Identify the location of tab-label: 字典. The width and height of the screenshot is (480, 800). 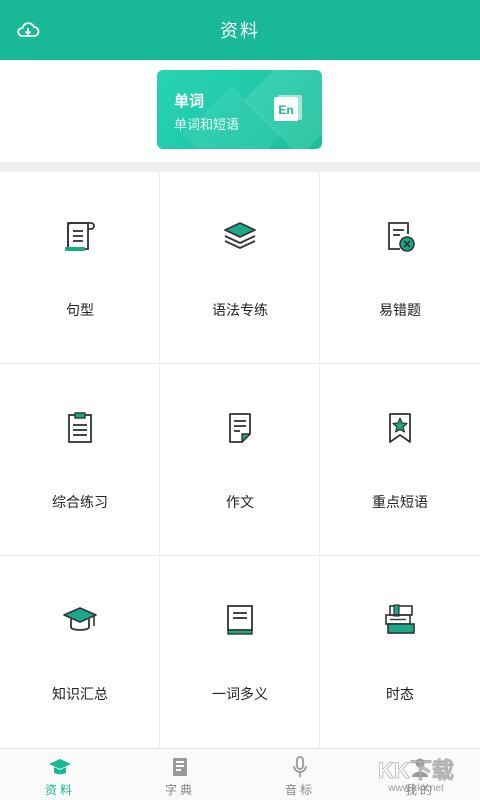
(179, 790).